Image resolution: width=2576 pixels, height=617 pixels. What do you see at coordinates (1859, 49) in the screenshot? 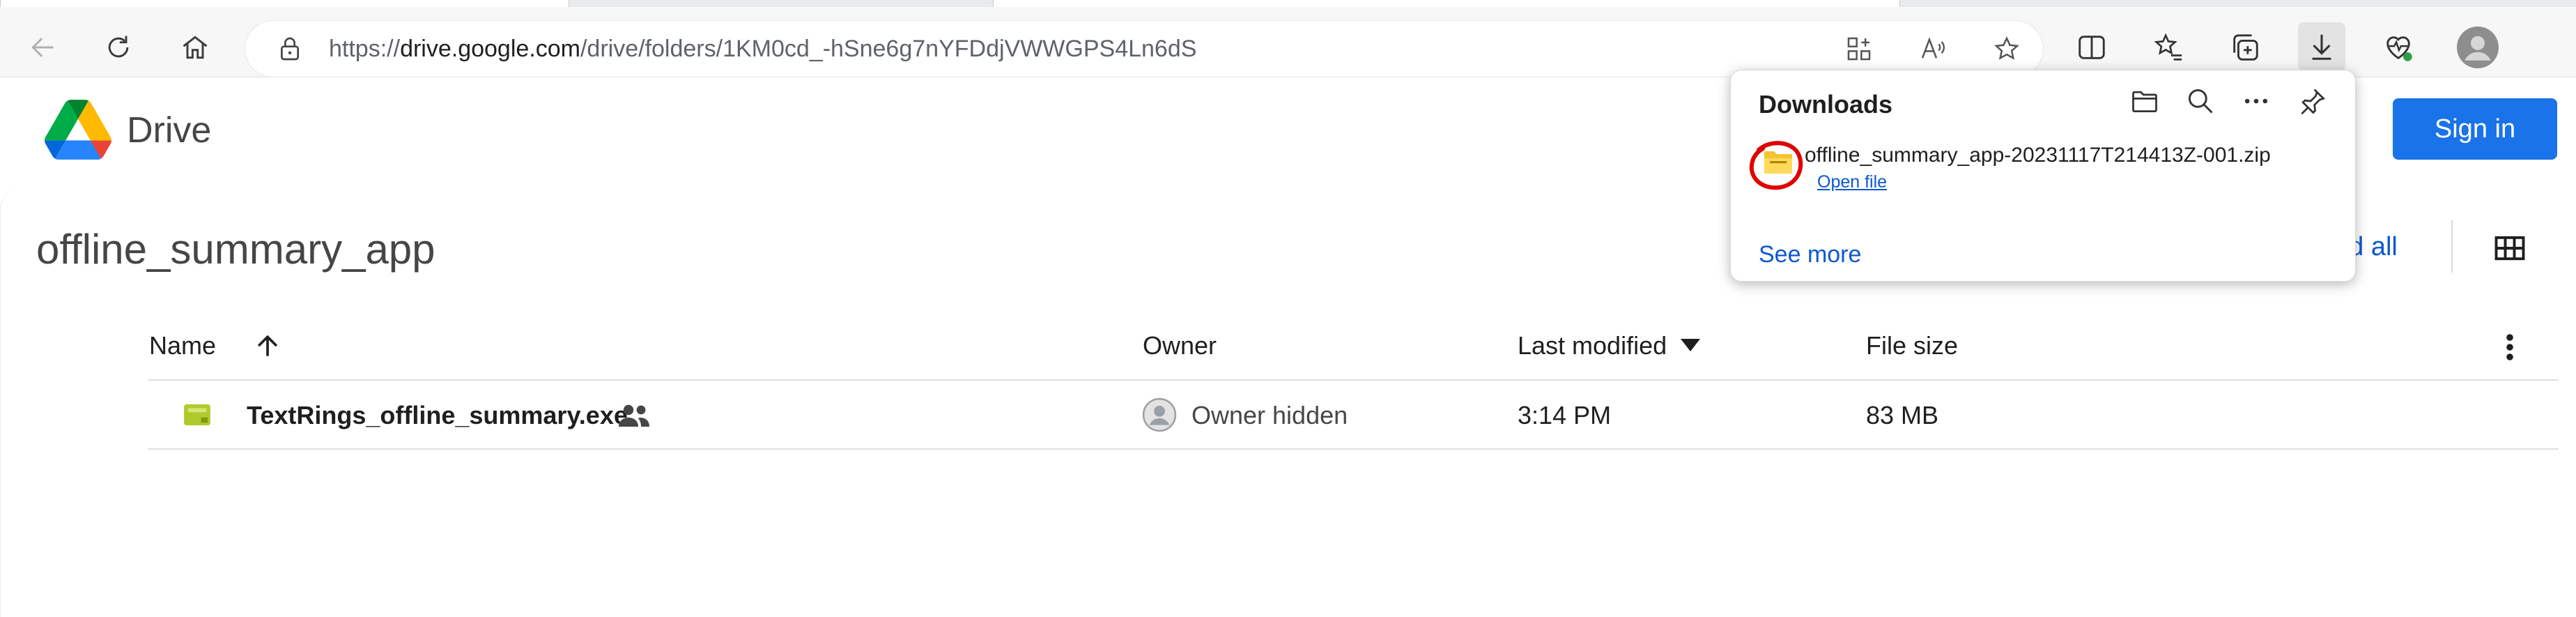
I see `app-available-icon` at bounding box center [1859, 49].